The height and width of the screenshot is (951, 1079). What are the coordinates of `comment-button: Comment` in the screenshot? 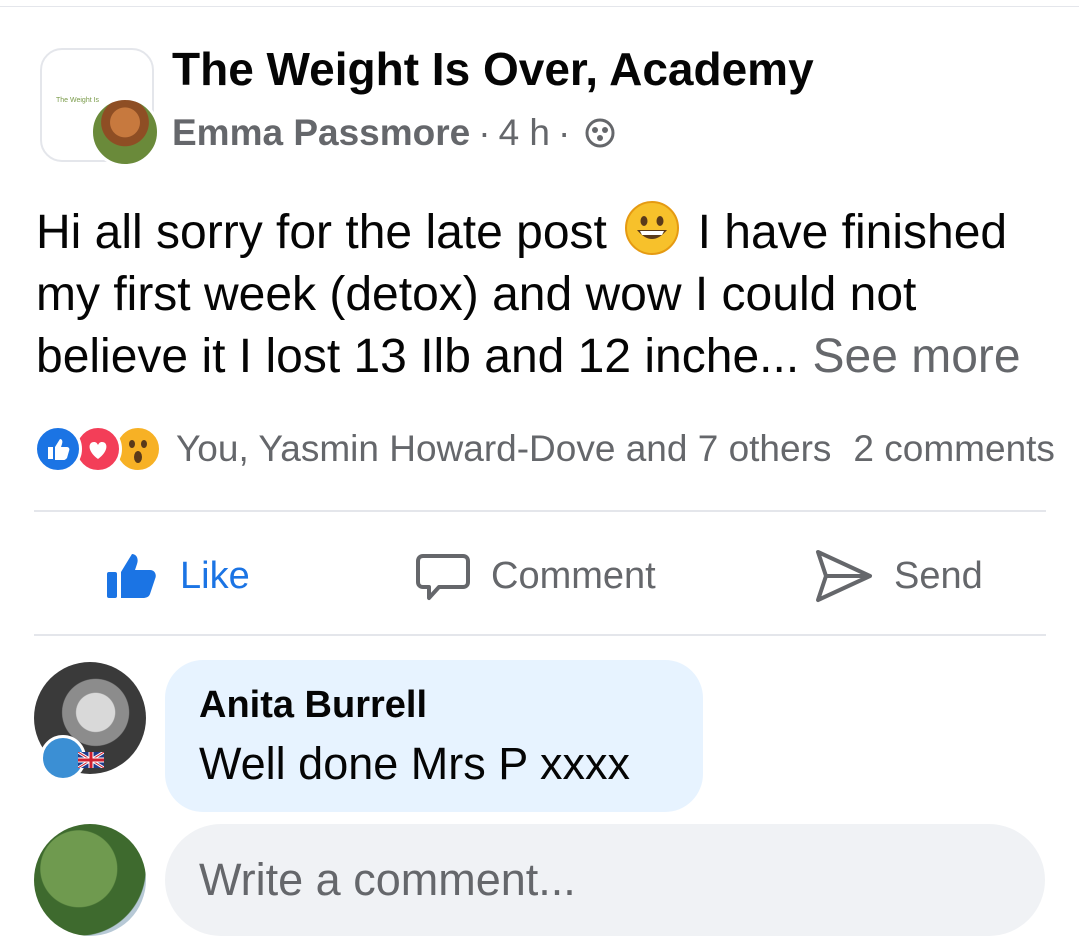 It's located at (535, 576).